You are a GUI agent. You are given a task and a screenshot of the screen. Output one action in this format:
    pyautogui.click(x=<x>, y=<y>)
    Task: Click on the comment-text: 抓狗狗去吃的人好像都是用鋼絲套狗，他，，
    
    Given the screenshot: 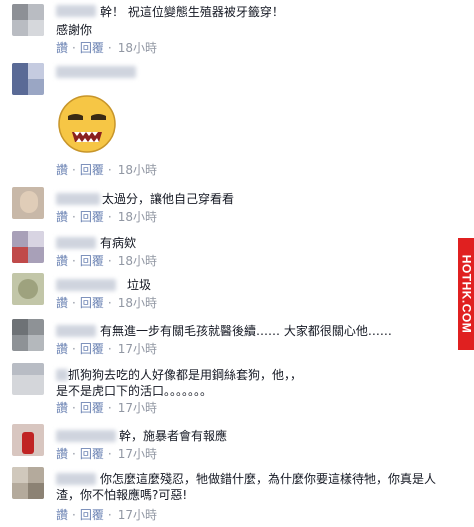 What is the action you would take?
    pyautogui.click(x=185, y=375)
    